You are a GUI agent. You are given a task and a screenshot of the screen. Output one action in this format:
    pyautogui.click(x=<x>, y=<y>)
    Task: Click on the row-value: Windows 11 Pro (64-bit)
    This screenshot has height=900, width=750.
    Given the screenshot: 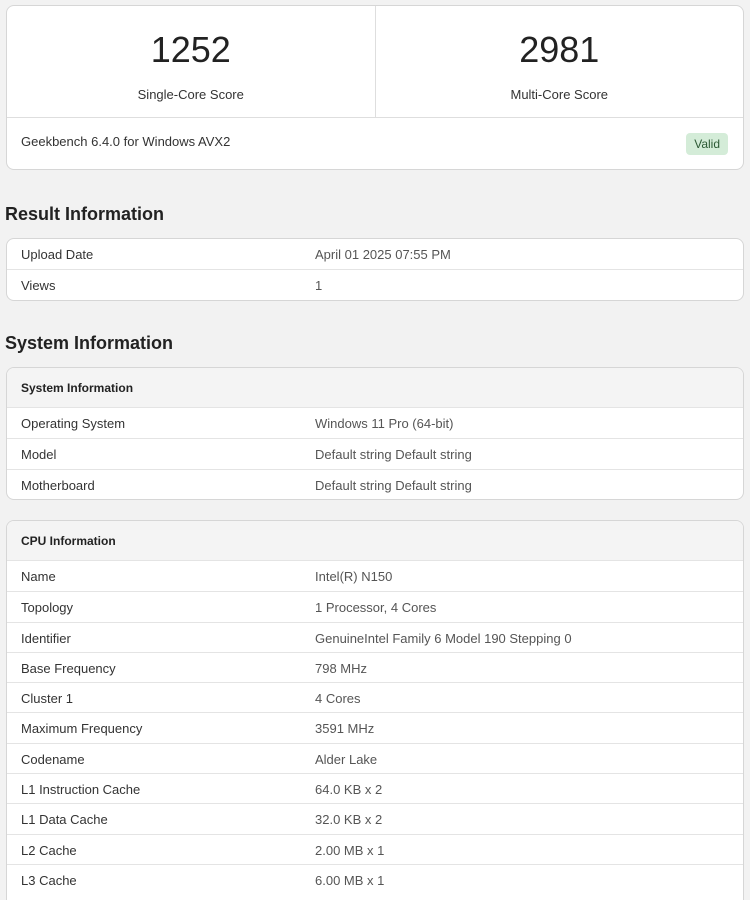 What is the action you would take?
    pyautogui.click(x=384, y=423)
    